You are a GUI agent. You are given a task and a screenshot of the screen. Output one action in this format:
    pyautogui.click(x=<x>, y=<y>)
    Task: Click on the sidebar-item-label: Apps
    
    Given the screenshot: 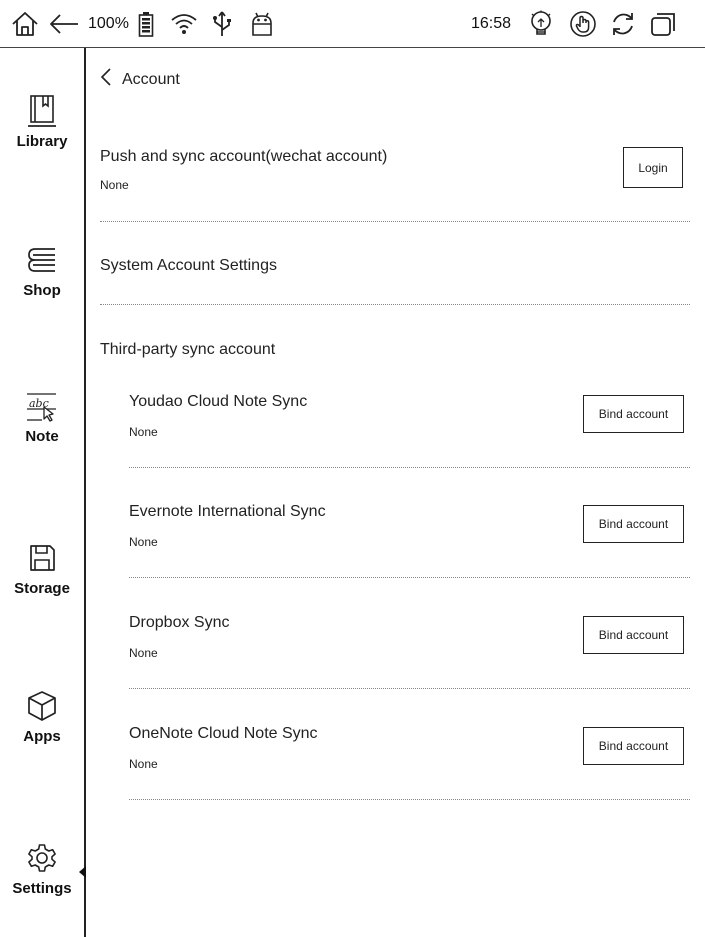 What is the action you would take?
    pyautogui.click(x=42, y=736)
    